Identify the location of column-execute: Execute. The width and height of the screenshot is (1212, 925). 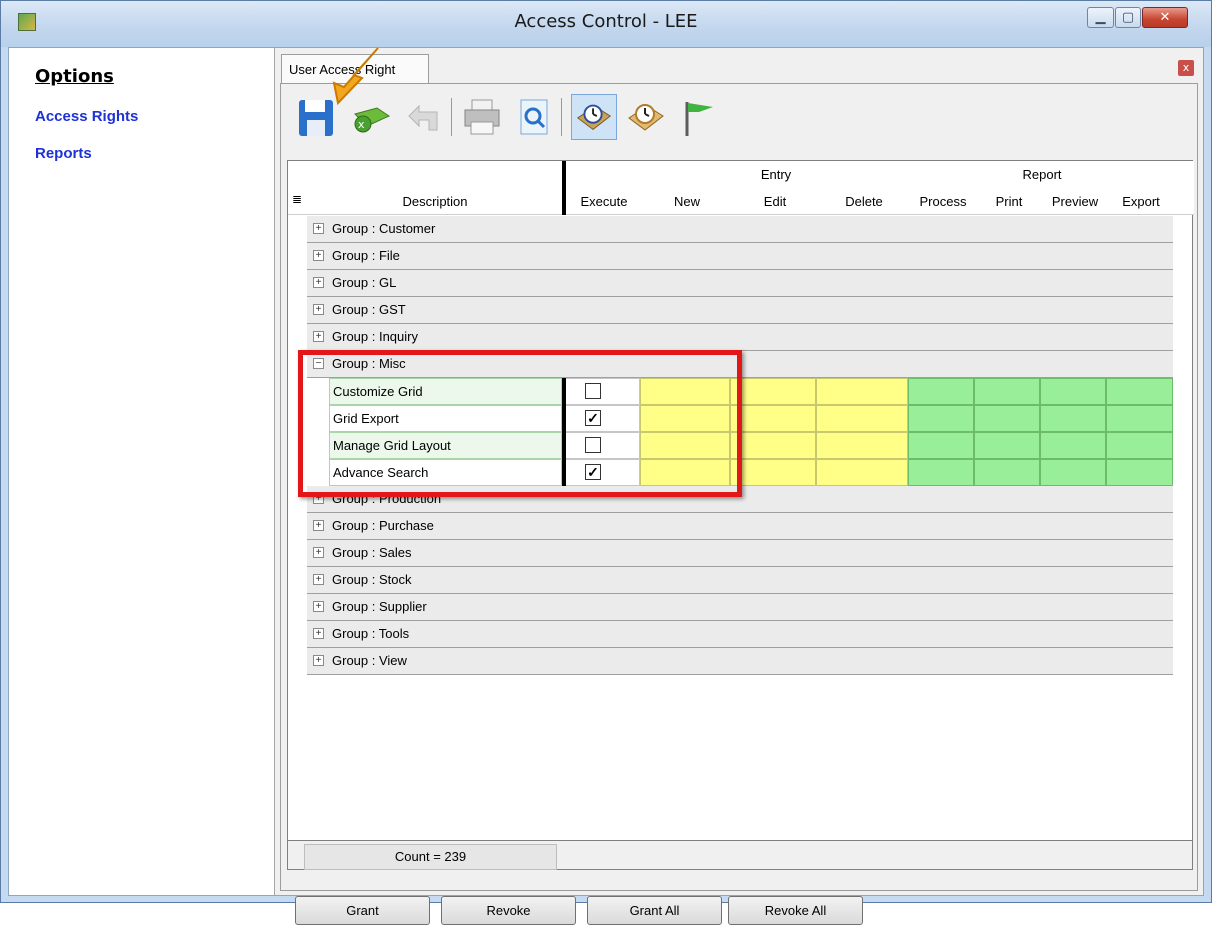
(604, 201).